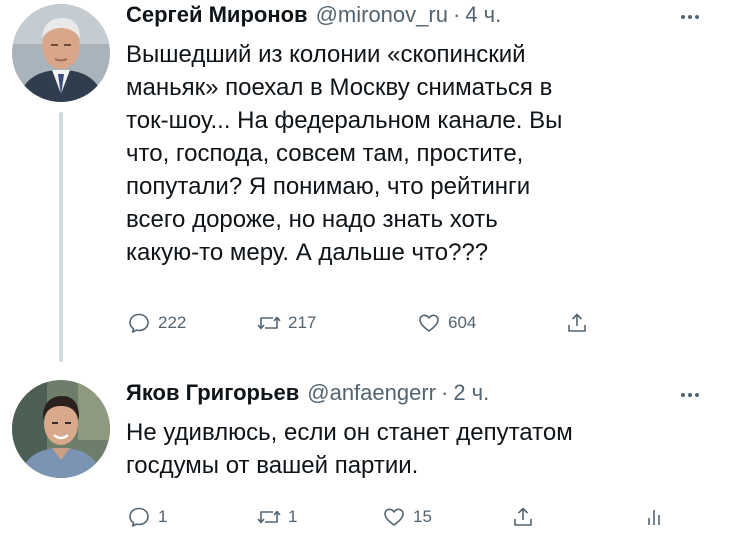  What do you see at coordinates (286, 323) in the screenshot?
I see `retweet-button: 217` at bounding box center [286, 323].